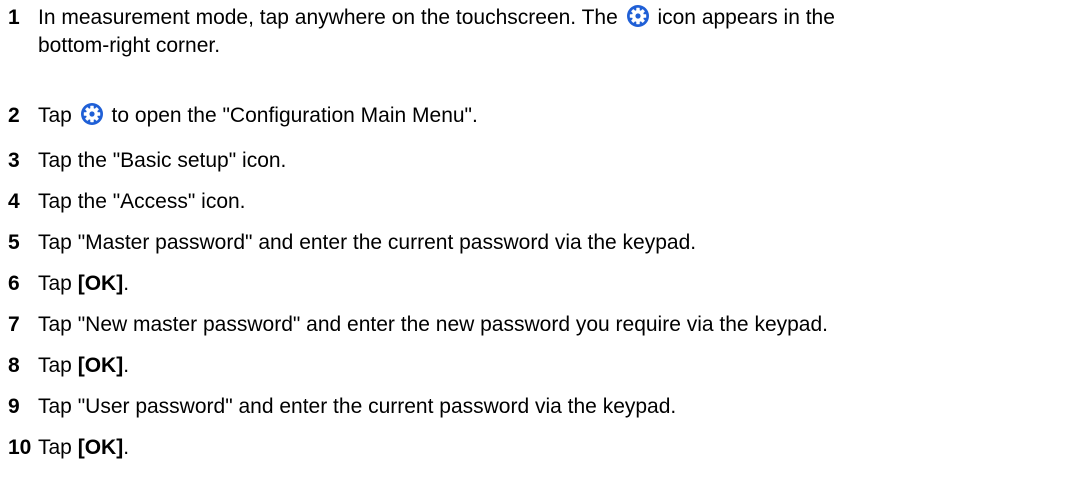 This screenshot has height=496, width=1070. What do you see at coordinates (162, 160) in the screenshot?
I see `step-text: Tap the "Basic setup" icon.` at bounding box center [162, 160].